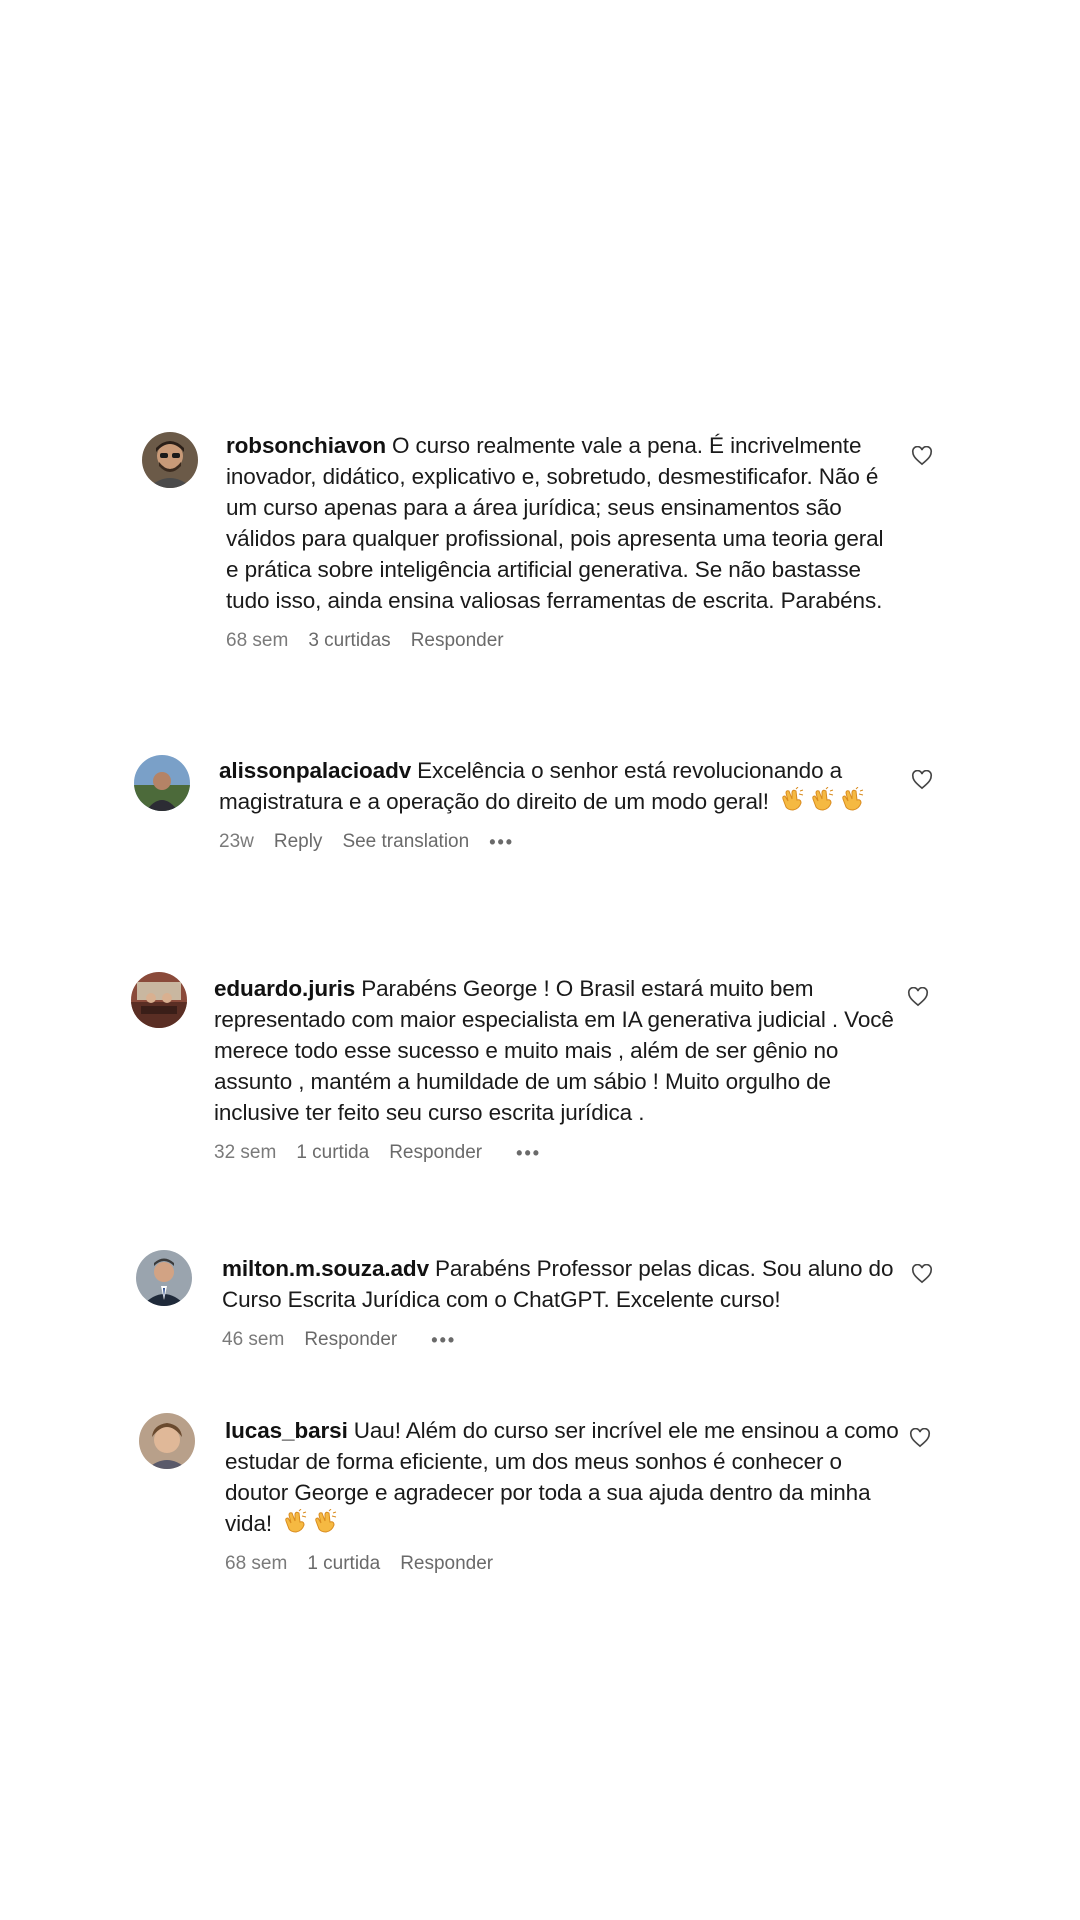 The height and width of the screenshot is (1920, 1080). I want to click on comment-meta: 23w Reply See translation •••, so click(559, 842).